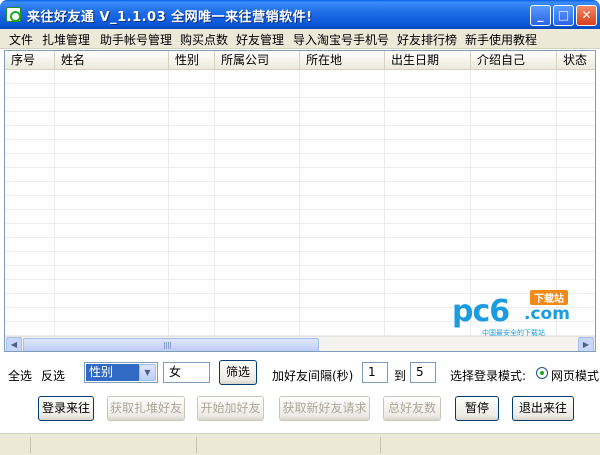  What do you see at coordinates (136, 39) in the screenshot?
I see `menu-helper-accounts: 助手帐号管理` at bounding box center [136, 39].